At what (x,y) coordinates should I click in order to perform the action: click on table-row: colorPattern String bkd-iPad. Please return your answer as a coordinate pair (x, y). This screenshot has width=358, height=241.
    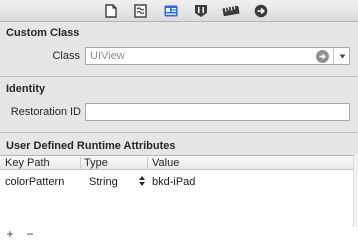
    Looking at the image, I should click on (179, 181).